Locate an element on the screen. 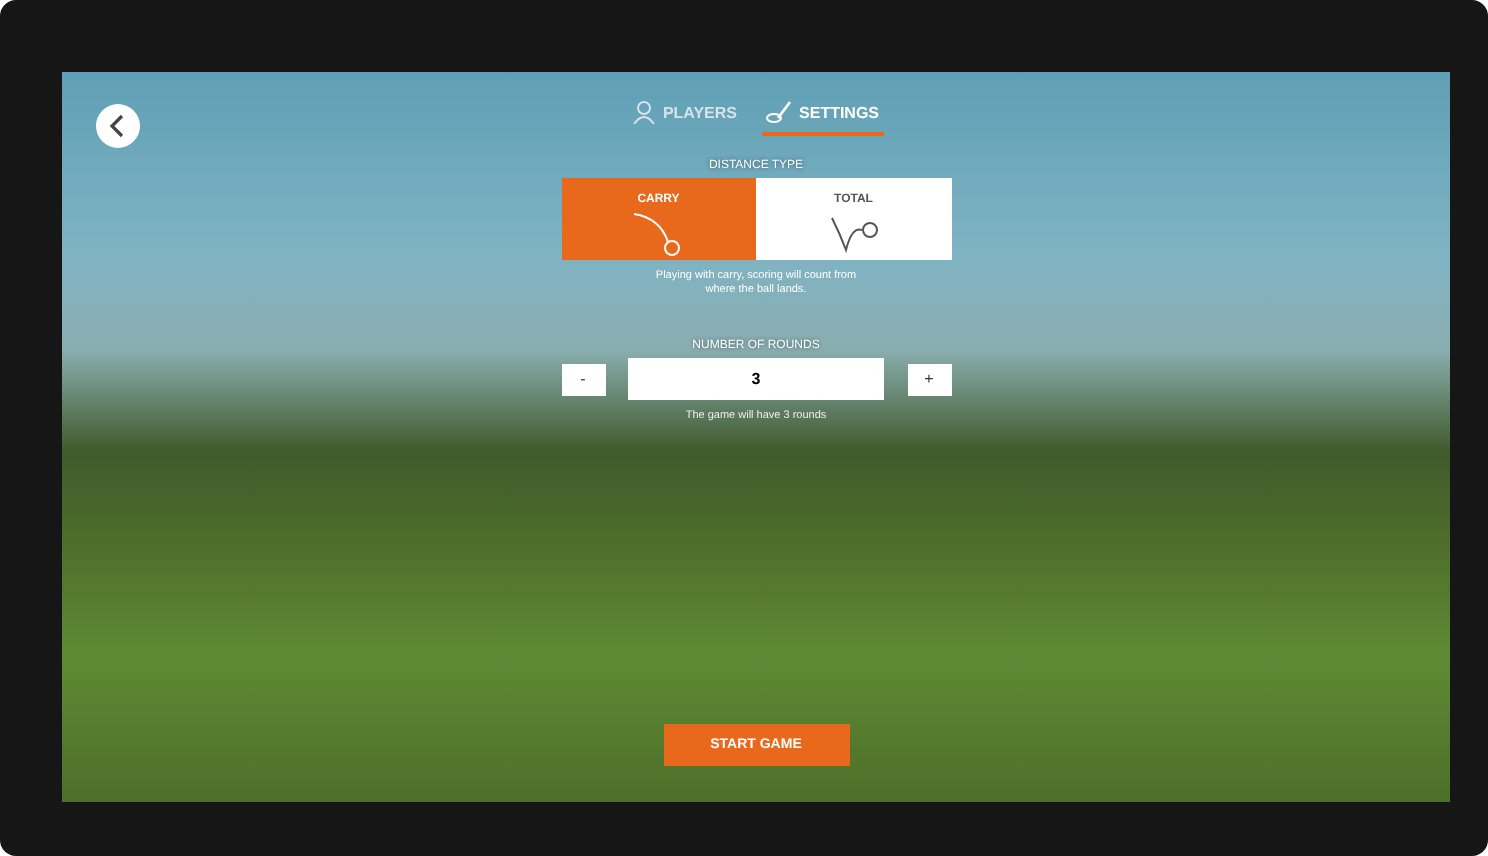 This screenshot has width=1488, height=856. chevron-left-icon is located at coordinates (118, 126).